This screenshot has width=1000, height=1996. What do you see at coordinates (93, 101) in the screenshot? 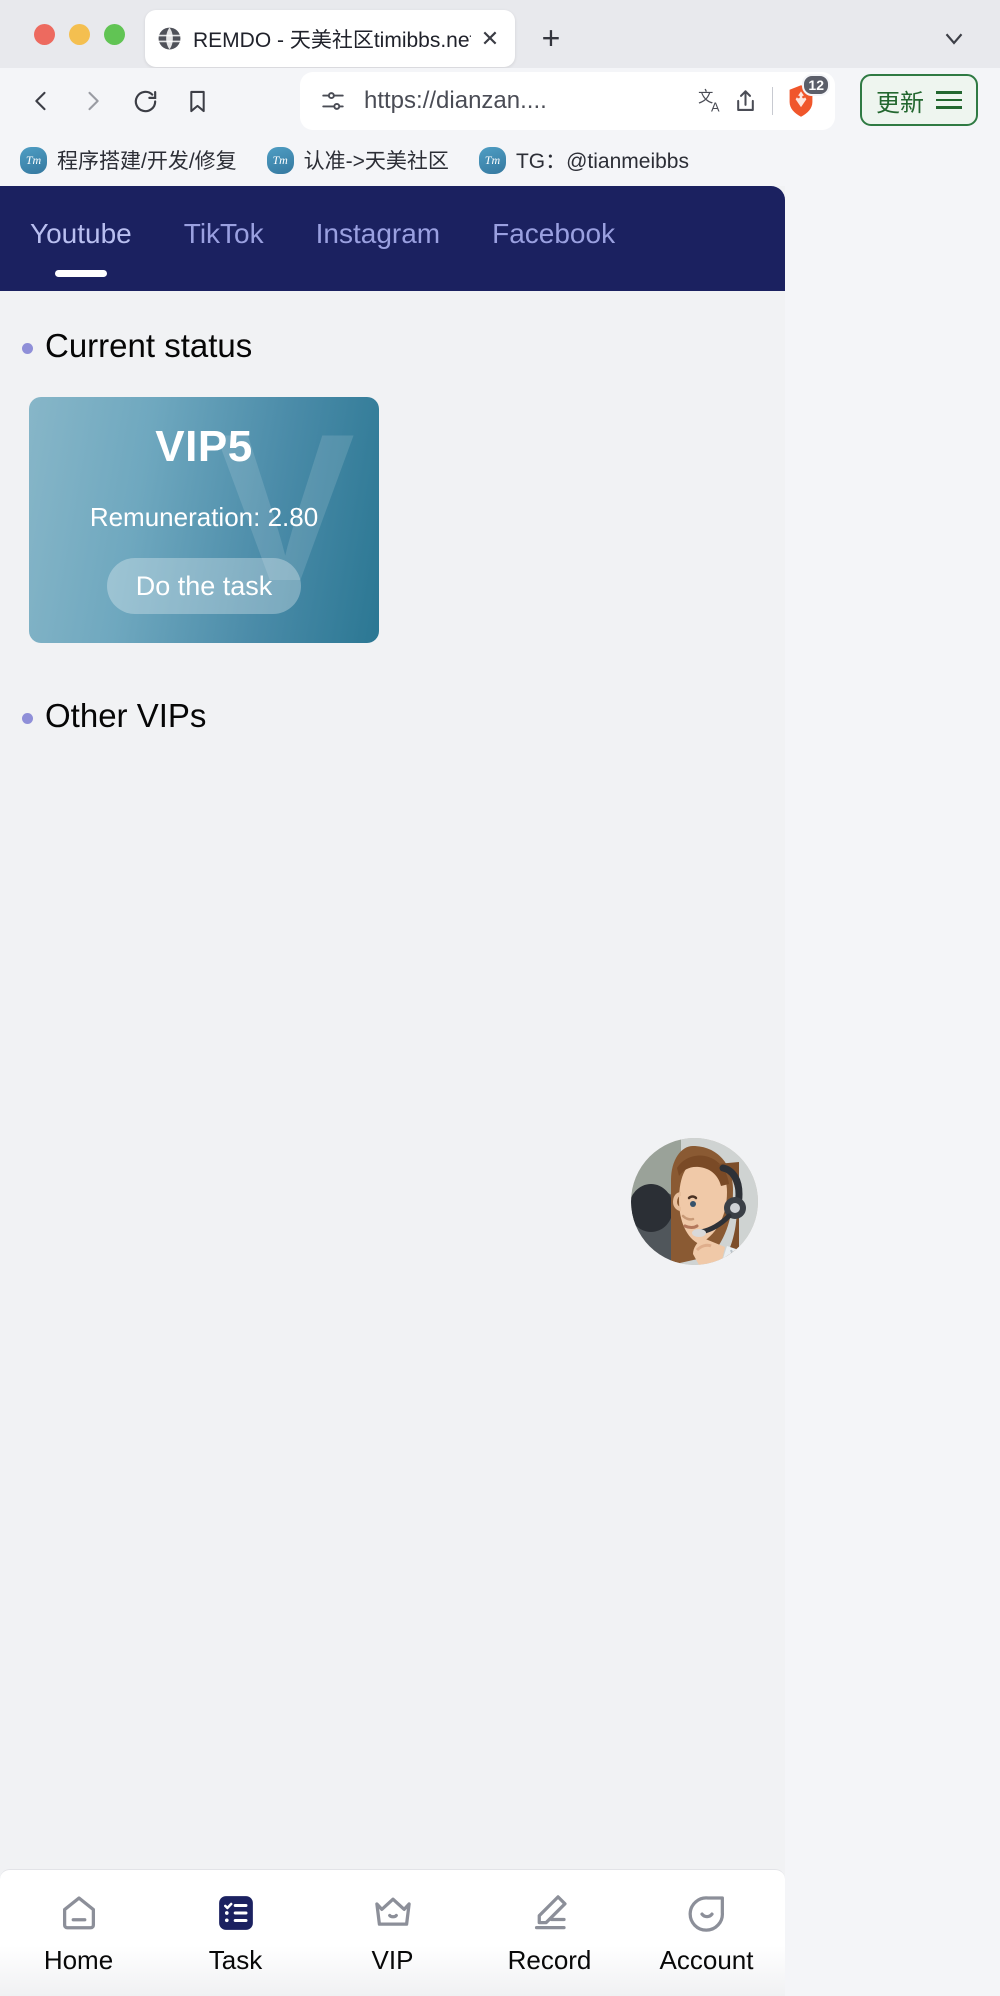
I see `forward-arrow-icon` at bounding box center [93, 101].